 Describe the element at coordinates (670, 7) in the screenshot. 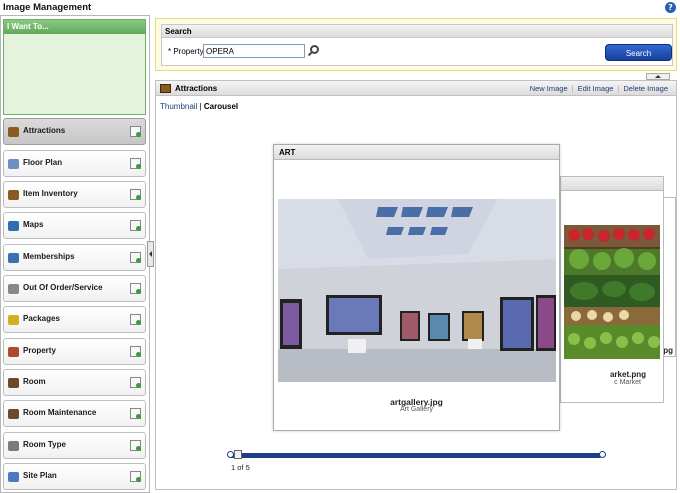

I see `help-icon: ?` at that location.